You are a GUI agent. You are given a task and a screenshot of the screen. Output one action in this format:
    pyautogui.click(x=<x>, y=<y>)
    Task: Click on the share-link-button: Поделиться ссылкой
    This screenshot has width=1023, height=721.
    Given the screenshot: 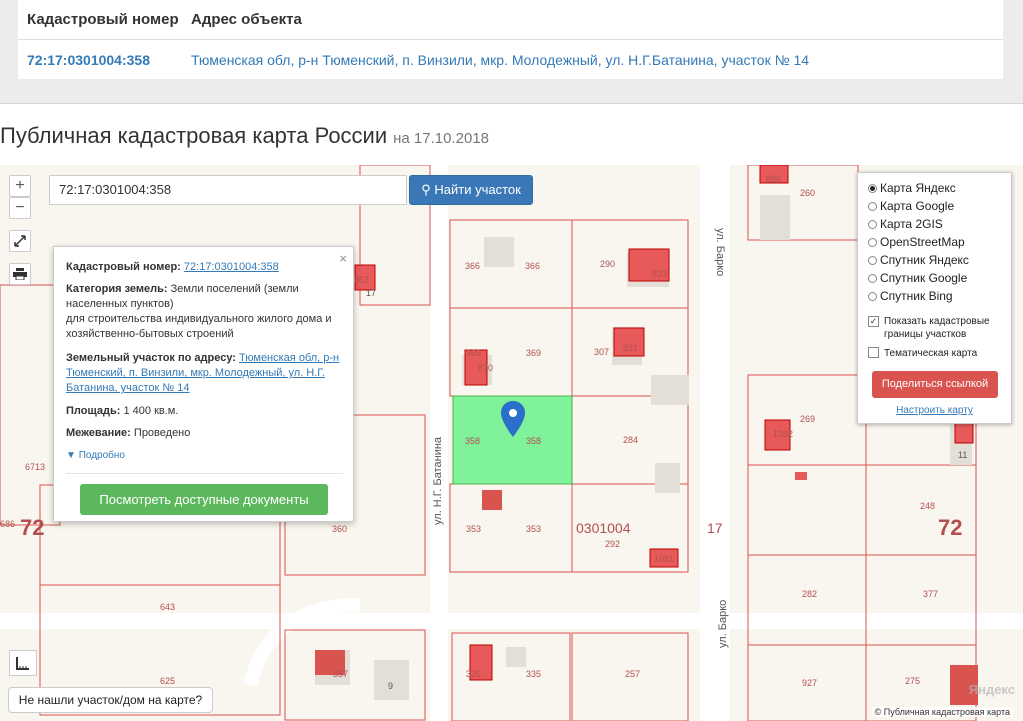 What is the action you would take?
    pyautogui.click(x=935, y=384)
    